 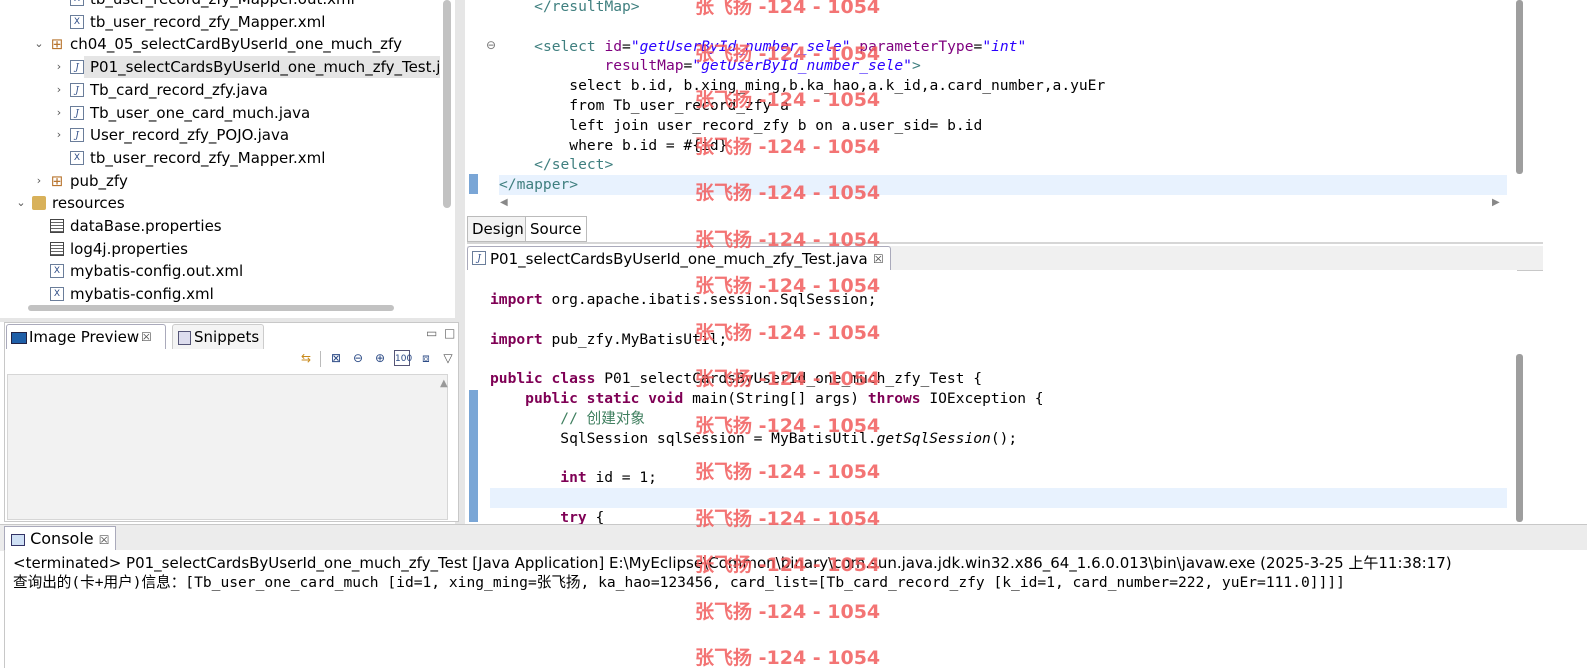 What do you see at coordinates (99, 180) in the screenshot?
I see `tree-item-label: pub_zfy` at bounding box center [99, 180].